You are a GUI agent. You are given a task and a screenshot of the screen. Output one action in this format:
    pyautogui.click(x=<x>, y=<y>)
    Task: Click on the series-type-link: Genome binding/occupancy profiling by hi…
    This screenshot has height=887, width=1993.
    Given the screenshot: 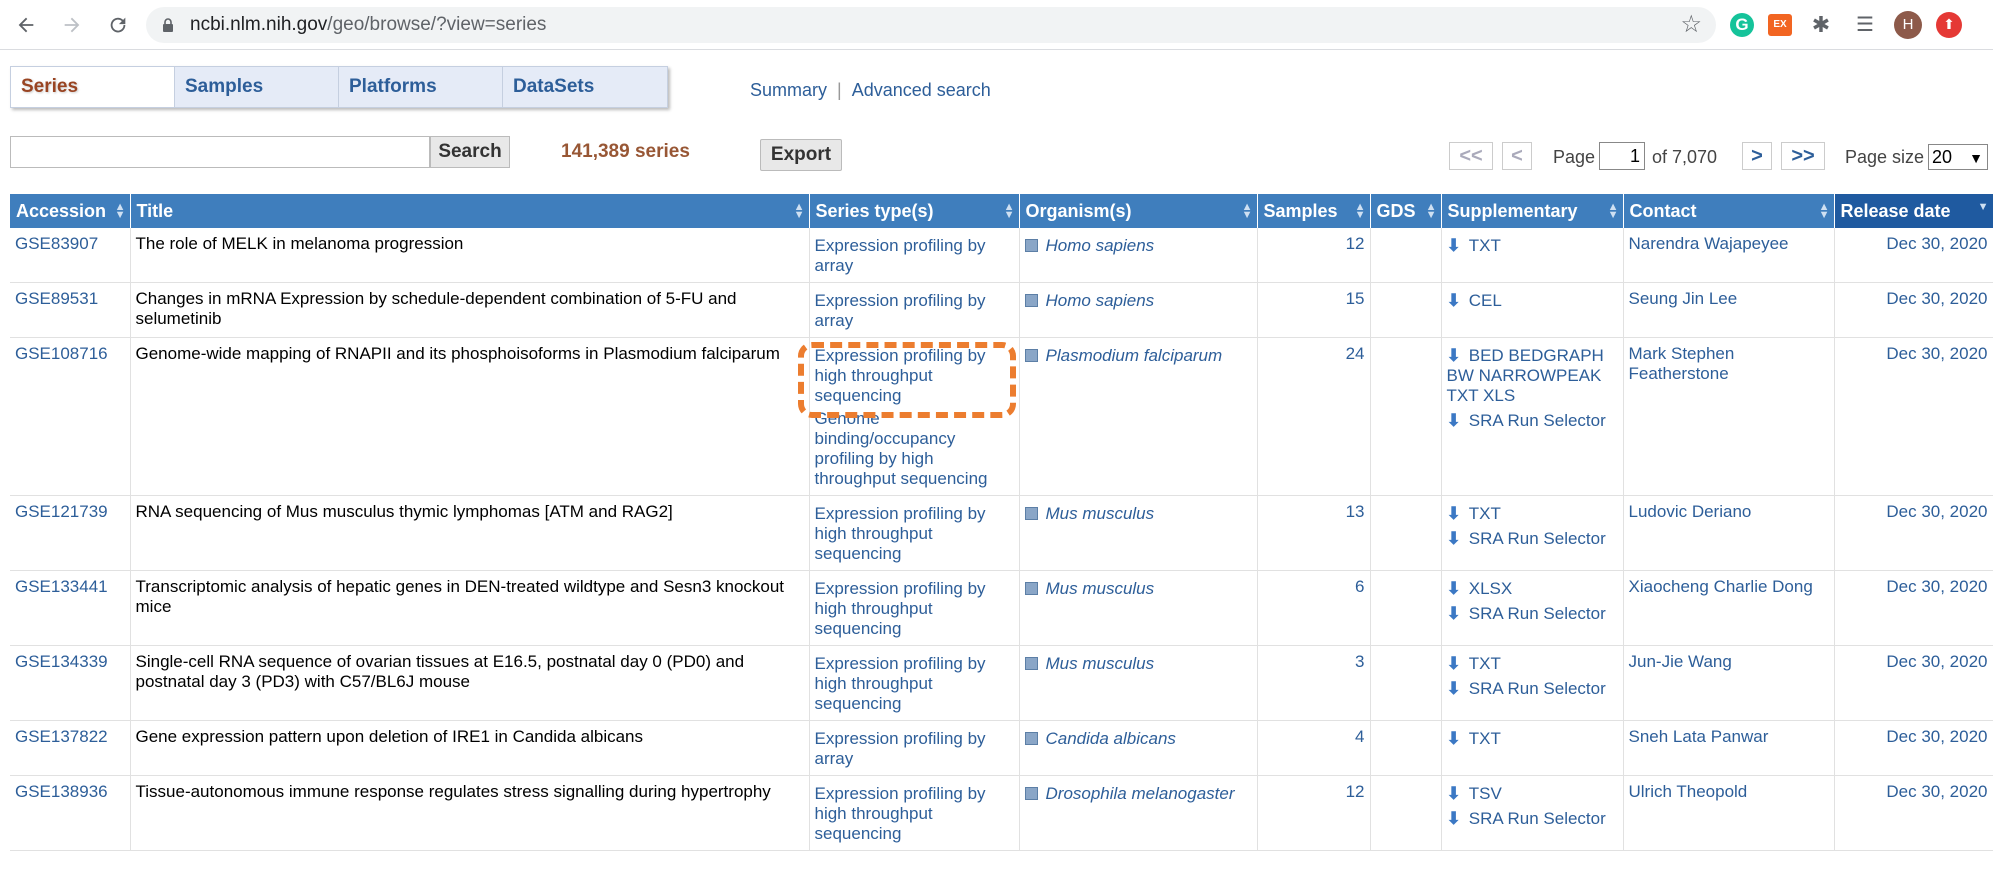 What is the action you would take?
    pyautogui.click(x=914, y=449)
    